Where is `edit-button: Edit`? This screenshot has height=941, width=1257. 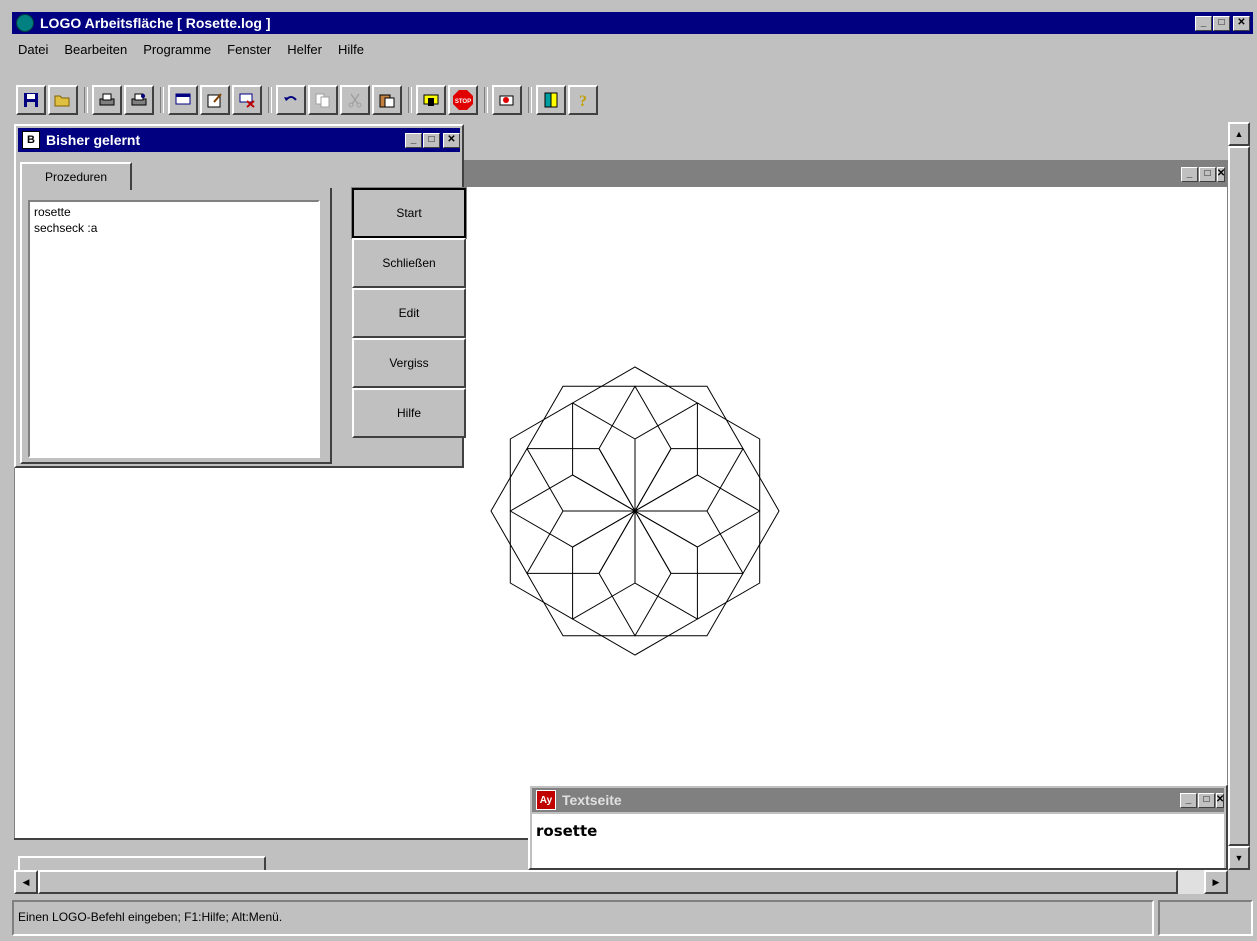 edit-button: Edit is located at coordinates (409, 313).